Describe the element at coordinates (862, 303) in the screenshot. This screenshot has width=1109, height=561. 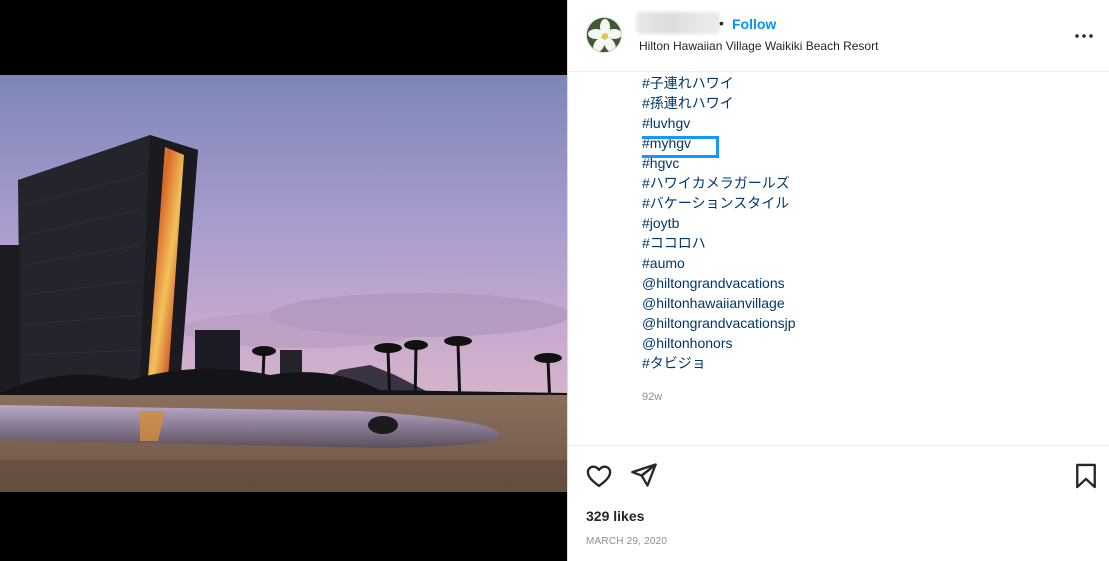
I see `caption-tag-row: @hiltonhawaiianvillage` at that location.